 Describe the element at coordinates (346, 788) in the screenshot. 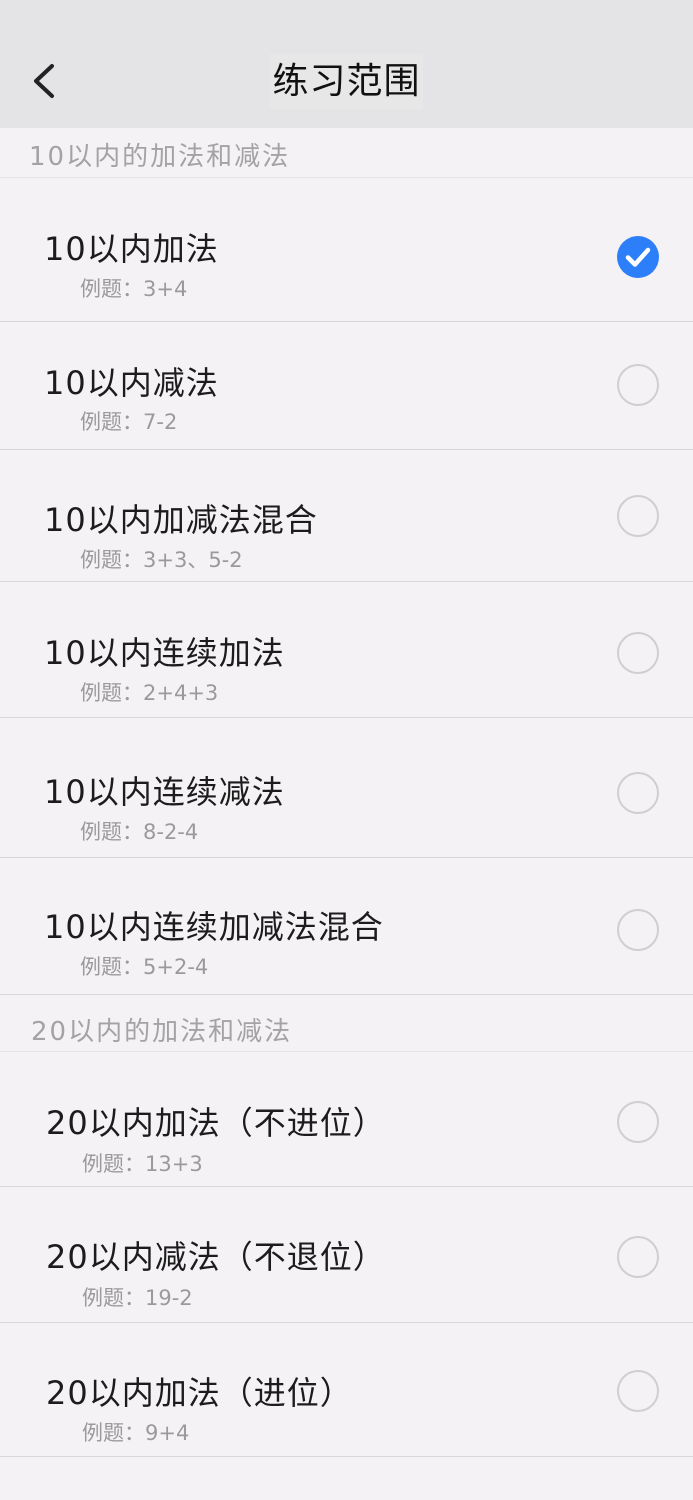

I see `option-row-chain-subtract-within-10: 10以内连续减法 例题：8-2-4` at that location.